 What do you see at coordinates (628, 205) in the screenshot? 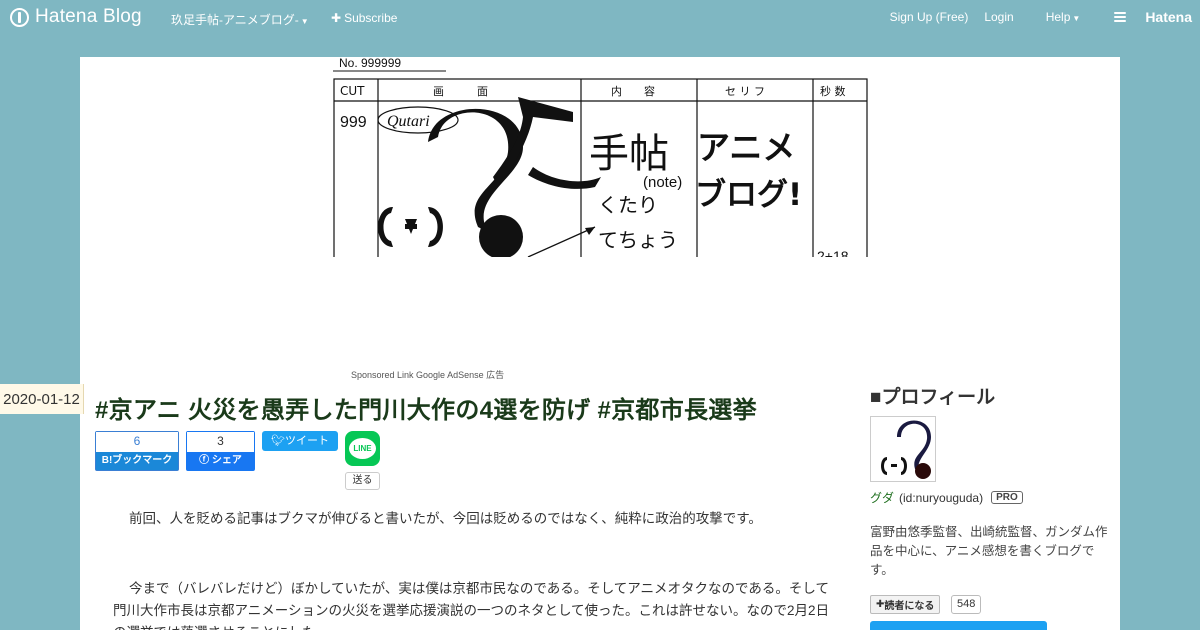
I see `kutari-text: くたり` at bounding box center [628, 205].